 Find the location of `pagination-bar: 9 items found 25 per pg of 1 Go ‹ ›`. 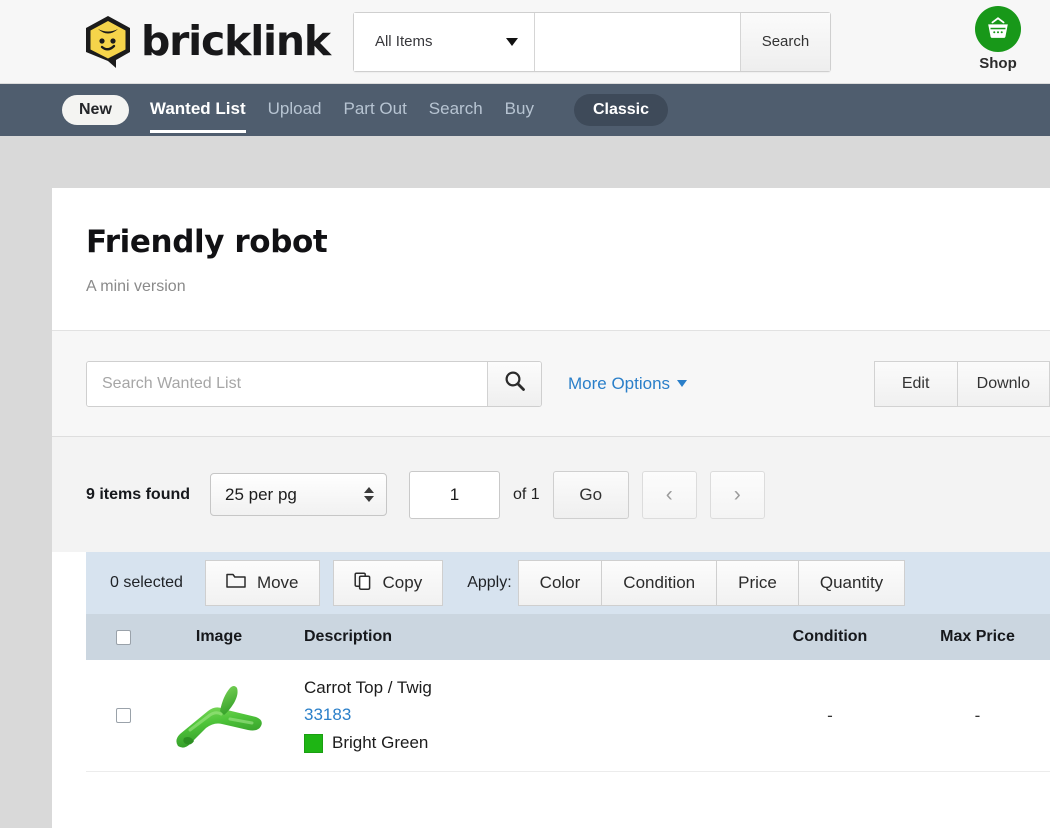

pagination-bar: 9 items found 25 per pg of 1 Go ‹ › is located at coordinates (551, 494).